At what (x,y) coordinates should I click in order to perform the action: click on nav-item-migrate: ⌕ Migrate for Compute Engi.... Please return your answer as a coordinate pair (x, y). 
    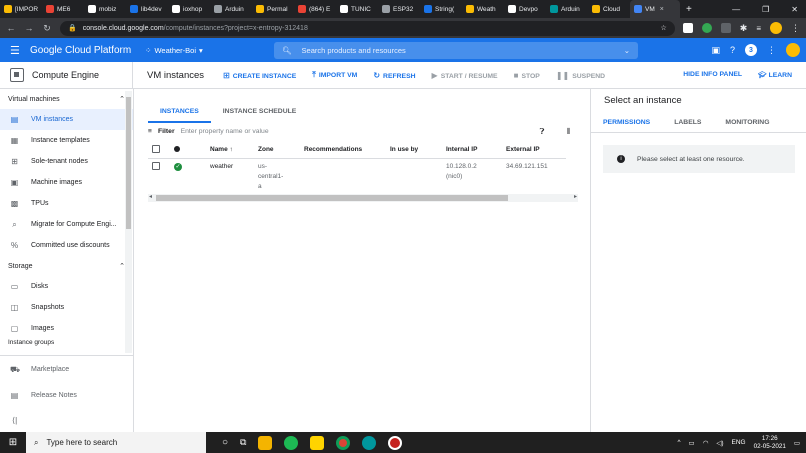
    Looking at the image, I should click on (66, 224).